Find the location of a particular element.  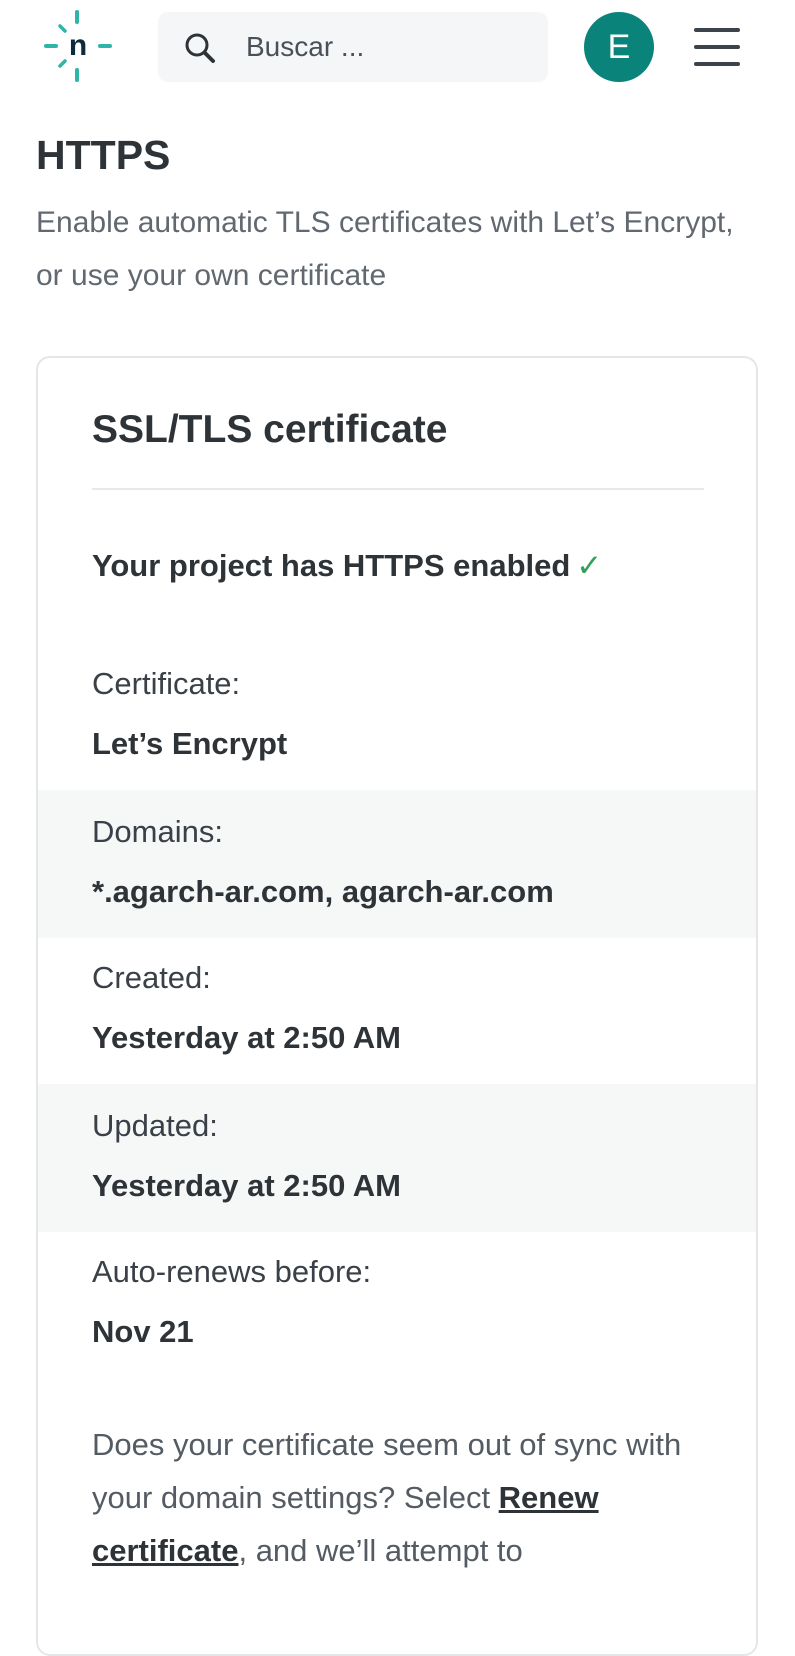

sync-text-end: , and we’ll attempt to is located at coordinates (380, 1550).